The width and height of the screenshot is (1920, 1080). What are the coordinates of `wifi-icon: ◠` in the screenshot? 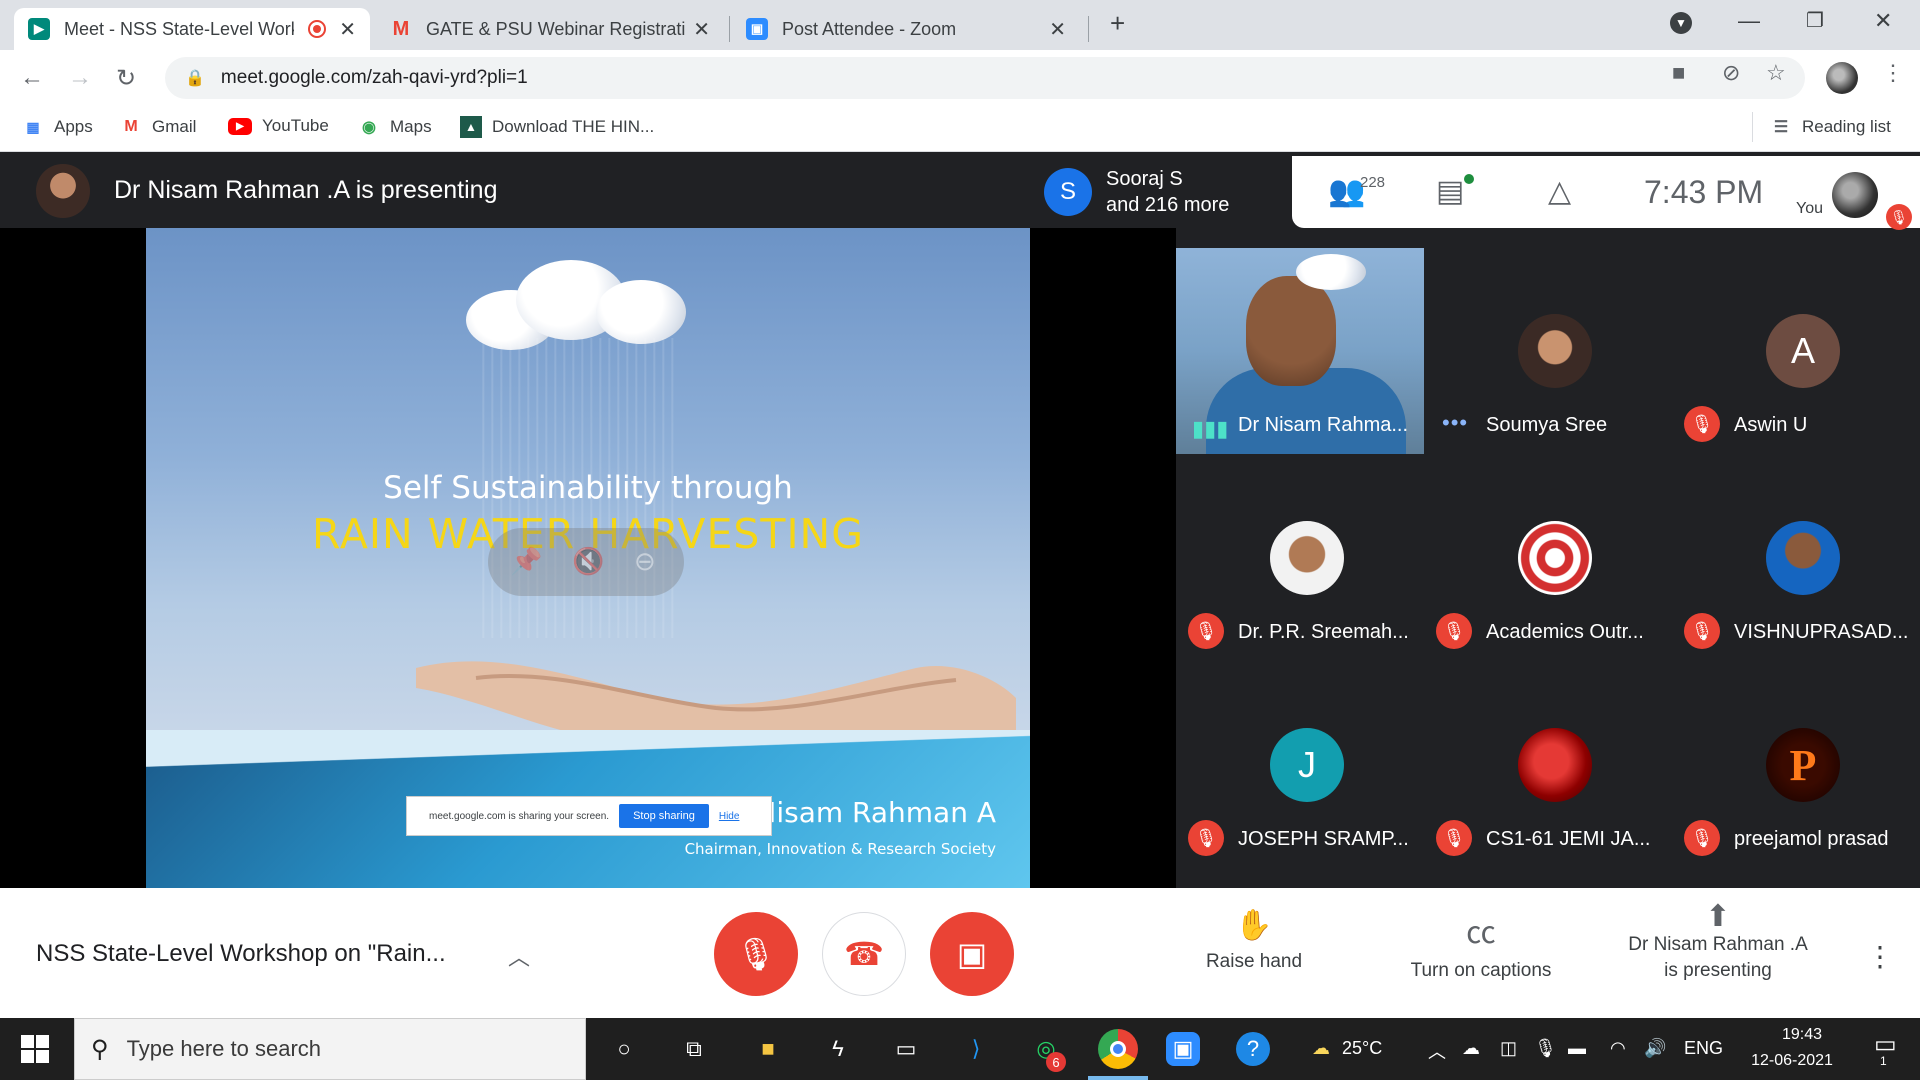 It's located at (1618, 1048).